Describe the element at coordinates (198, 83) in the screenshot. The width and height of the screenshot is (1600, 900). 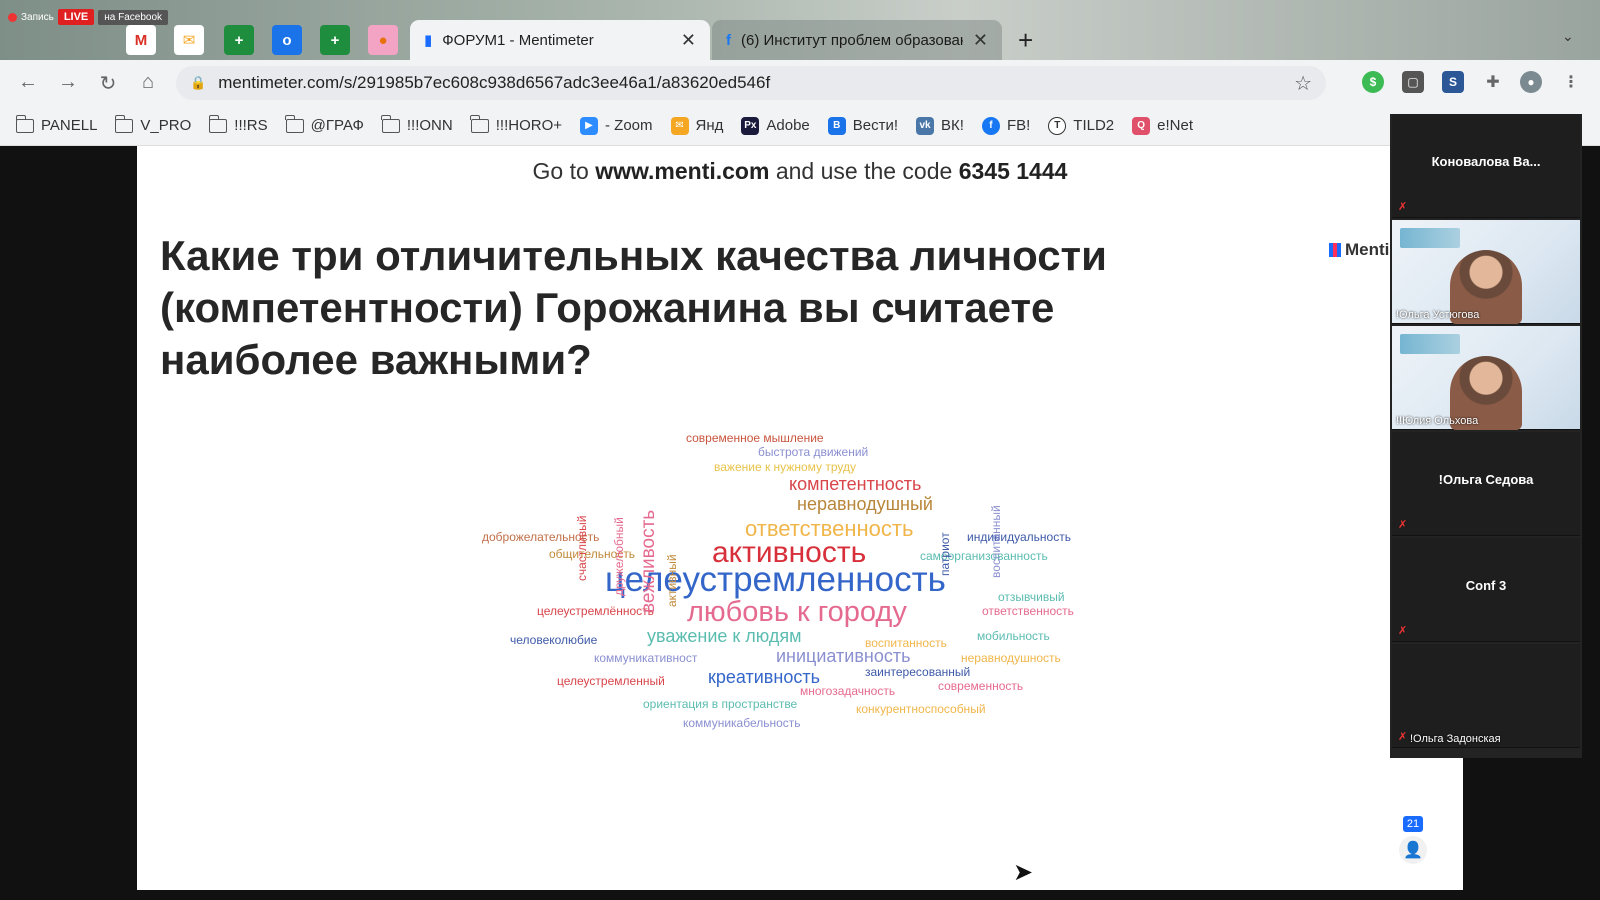
I see `lock-icon: 🔒` at that location.